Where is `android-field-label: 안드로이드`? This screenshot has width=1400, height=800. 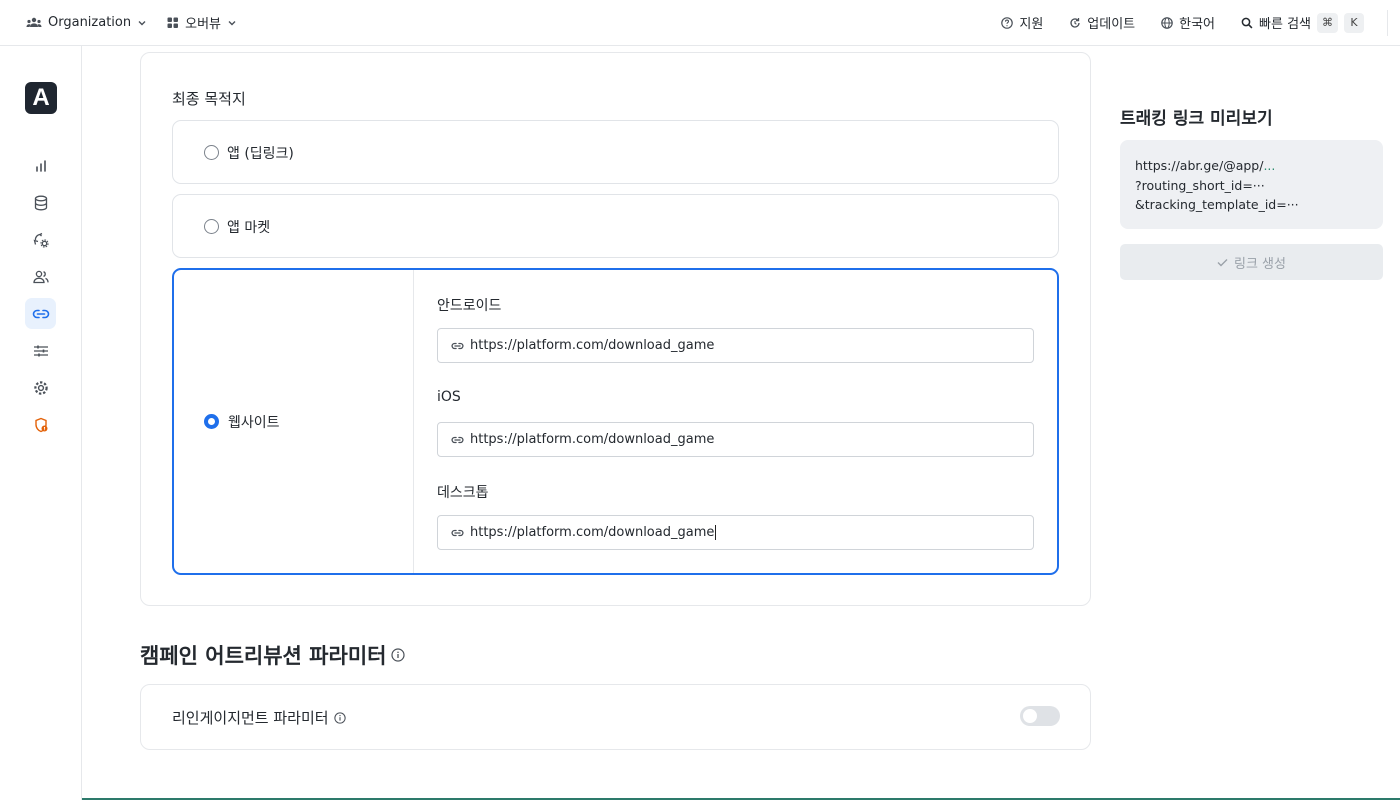 android-field-label: 안드로이드 is located at coordinates (469, 306).